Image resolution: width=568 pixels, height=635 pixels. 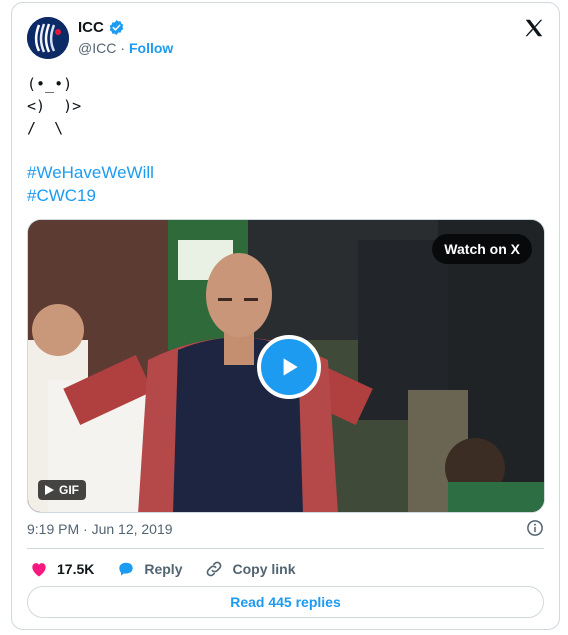 I want to click on icc-logo-avatar, so click(x=48, y=38).